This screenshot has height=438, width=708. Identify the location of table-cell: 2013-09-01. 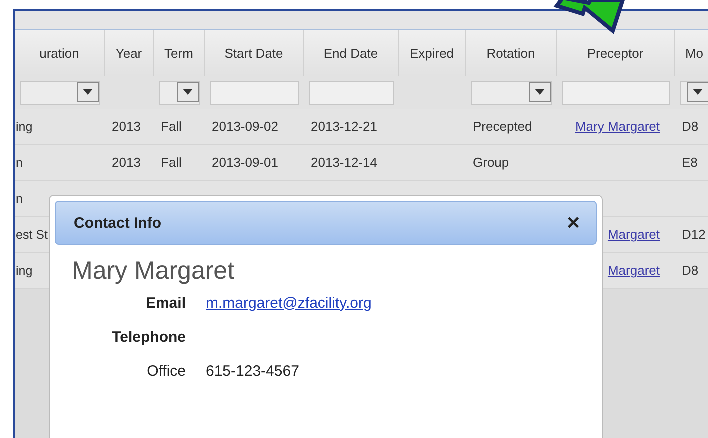
(245, 162).